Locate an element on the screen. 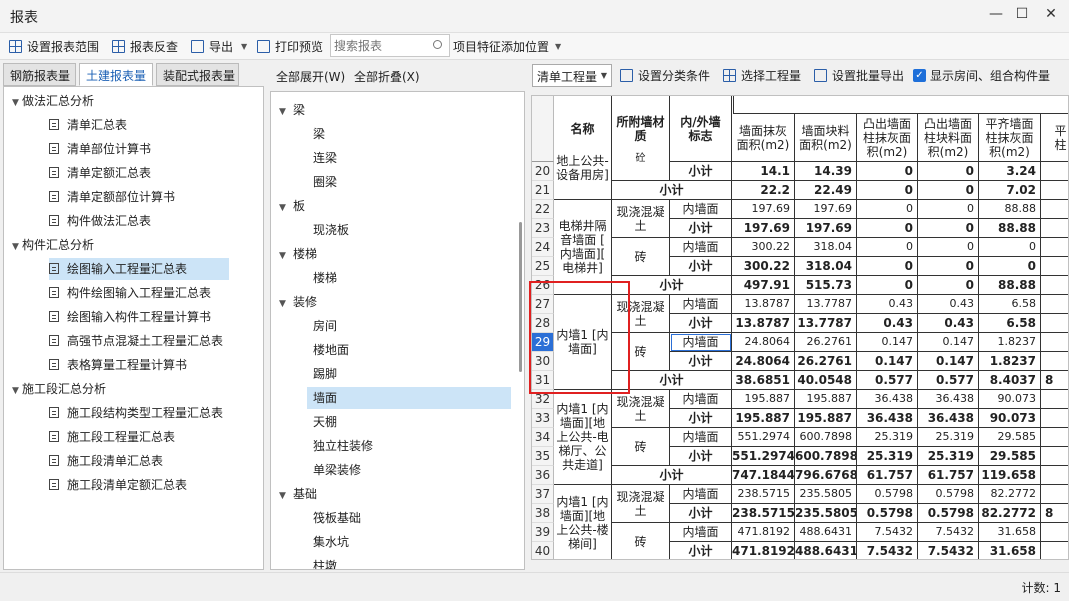 This screenshot has height=601, width=1069. table-cell: 6.58 is located at coordinates (1010, 323).